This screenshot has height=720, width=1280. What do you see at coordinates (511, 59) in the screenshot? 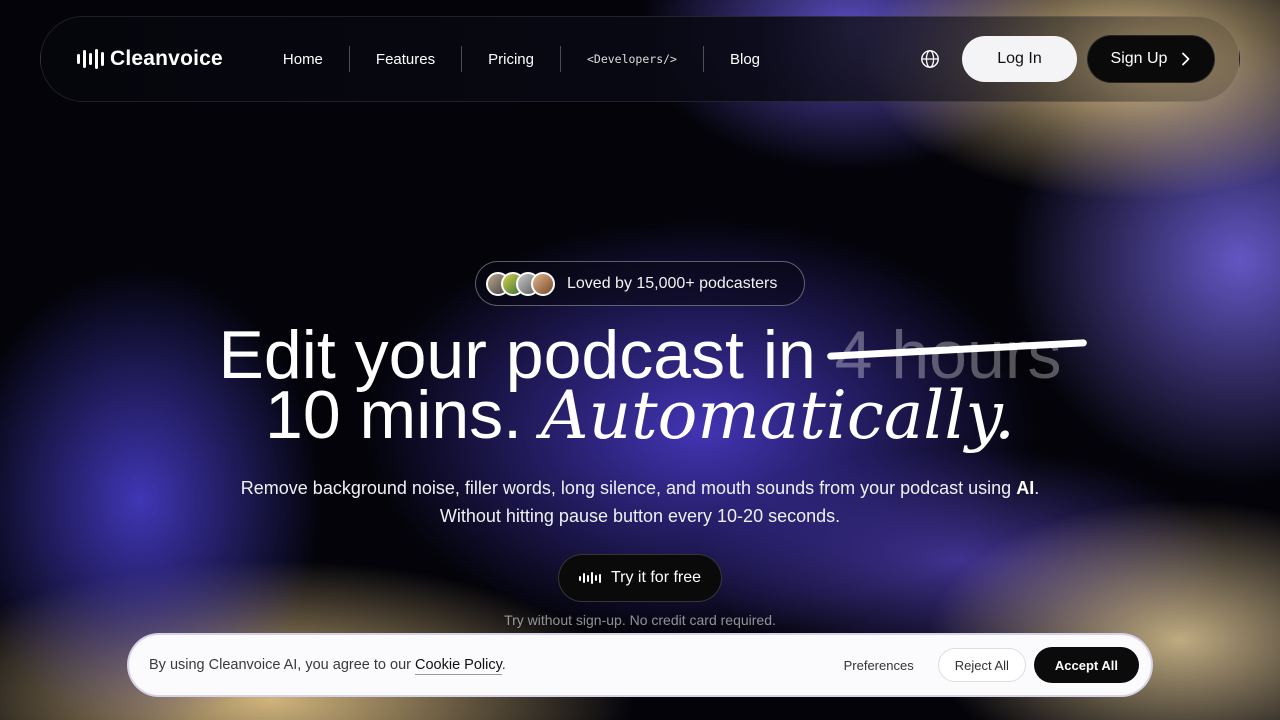
I see `nav-pricing-link: Pricing` at bounding box center [511, 59].